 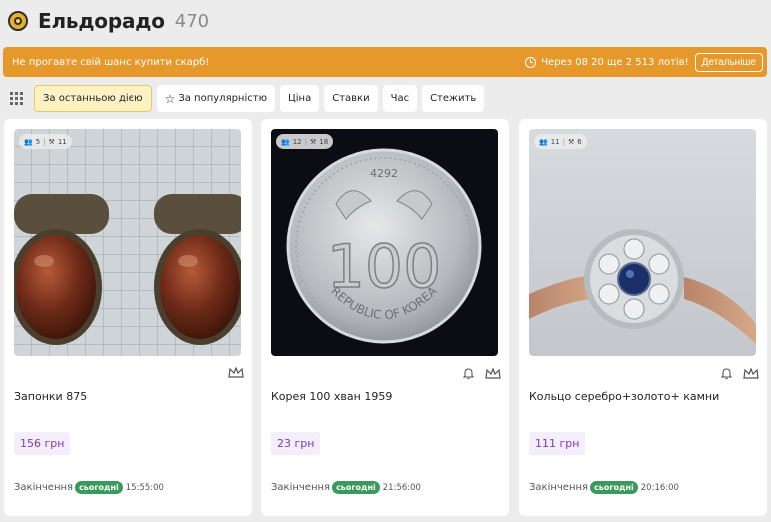 I want to click on eldorado-logo-icon, so click(x=18, y=21).